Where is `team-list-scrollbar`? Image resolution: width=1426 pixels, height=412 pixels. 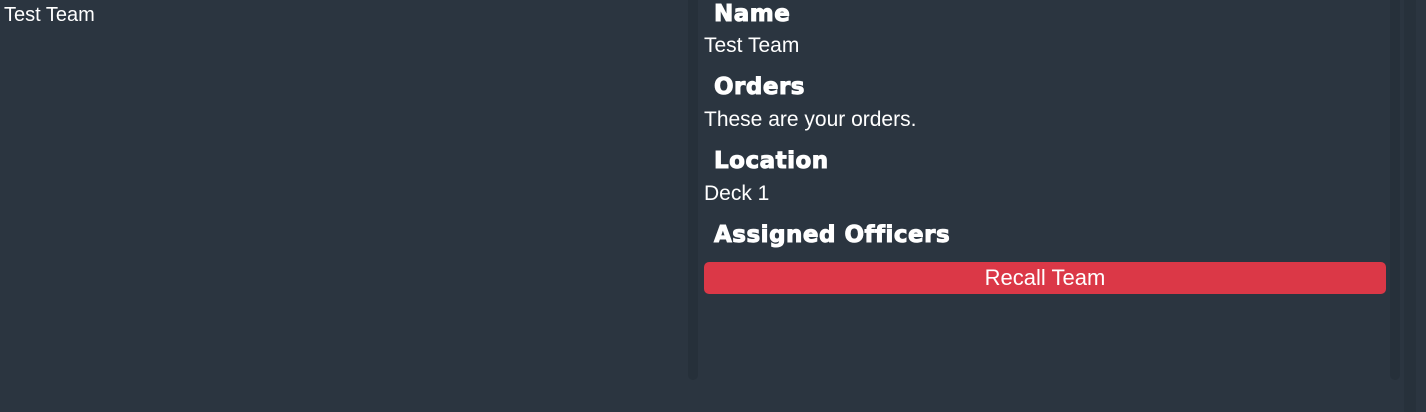
team-list-scrollbar is located at coordinates (693, 190).